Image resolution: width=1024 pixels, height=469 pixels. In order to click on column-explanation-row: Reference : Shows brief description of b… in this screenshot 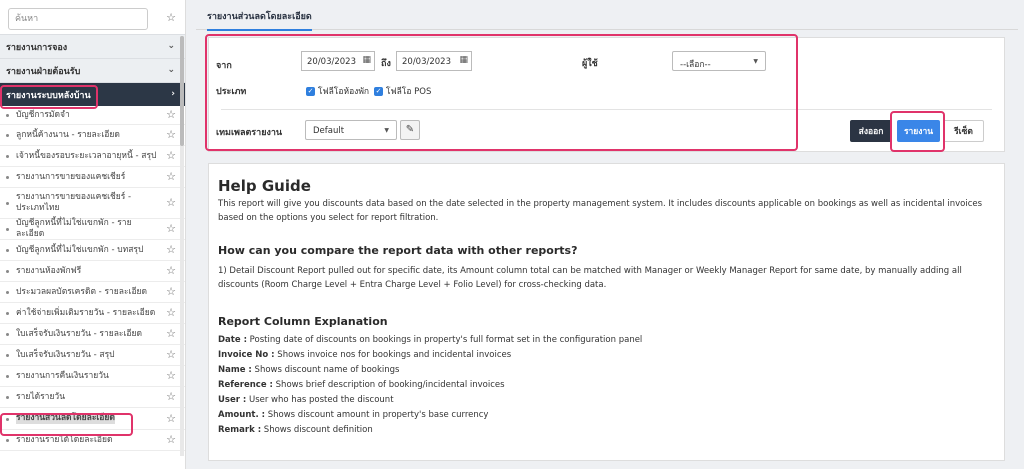, I will do `click(361, 385)`.